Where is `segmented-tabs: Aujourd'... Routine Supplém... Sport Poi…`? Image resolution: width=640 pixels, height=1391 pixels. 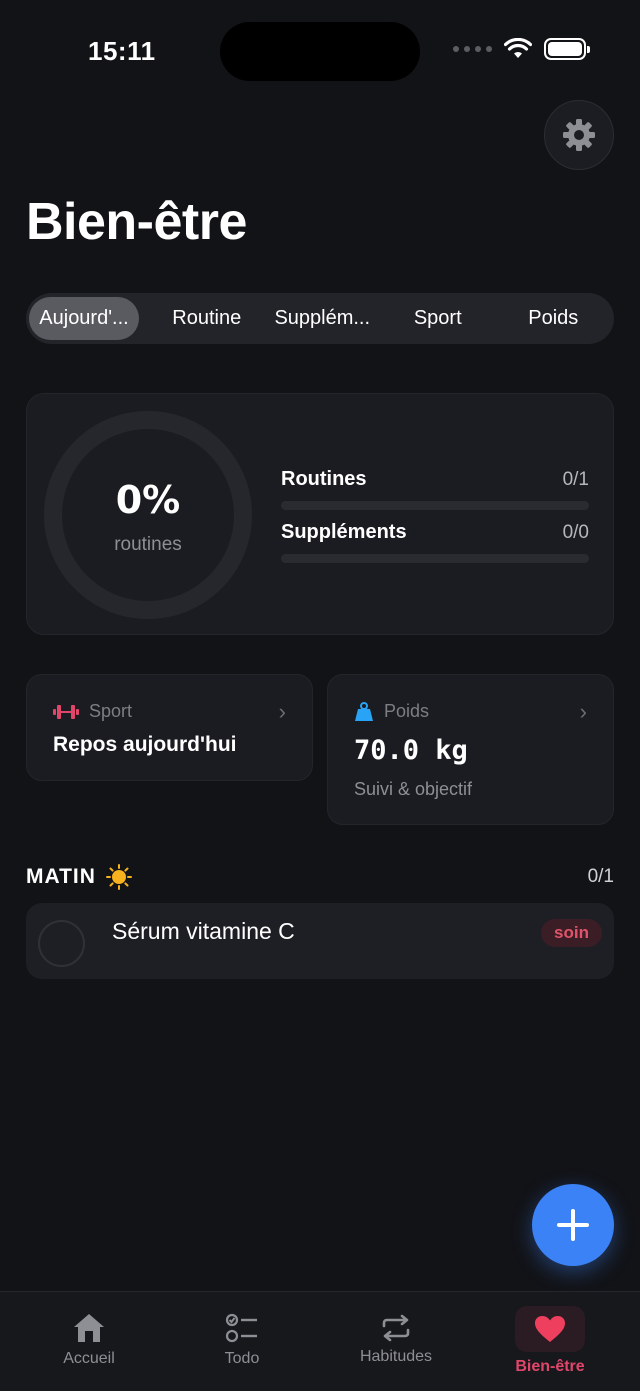 segmented-tabs: Aujourd'... Routine Supplém... Sport Poi… is located at coordinates (320, 318).